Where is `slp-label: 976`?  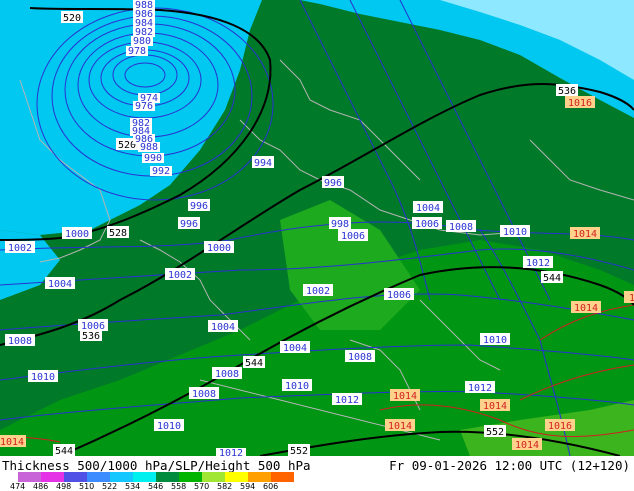
slp-label: 976 is located at coordinates (144, 106).